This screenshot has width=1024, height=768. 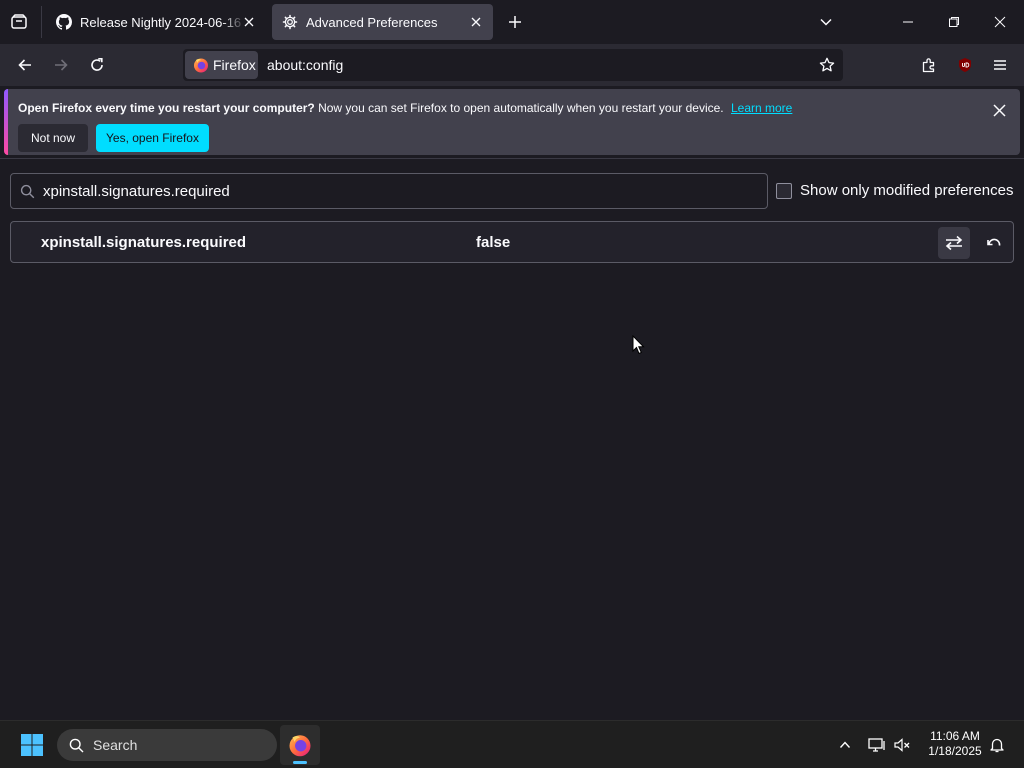 I want to click on undo-icon, so click(x=994, y=242).